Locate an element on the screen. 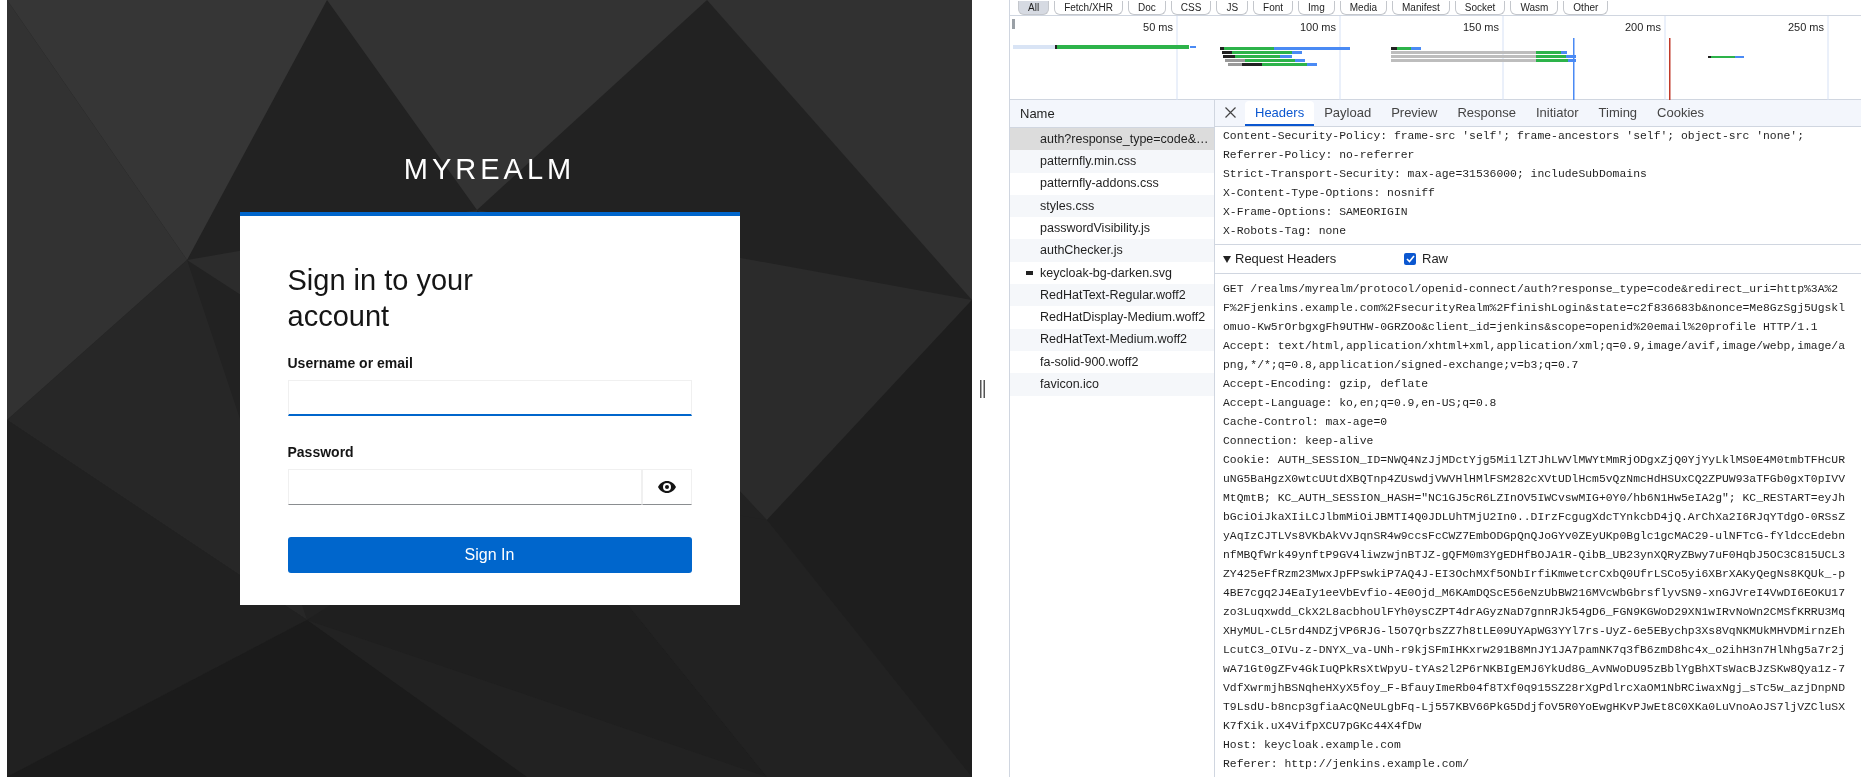  raw-header-line: nfMBQfWrk49ynftP9GV4liwzwjnBTJZ-gQFM0m3YgEDHfBOJA1R-QibB_UB23ynXQRyZBwy7uF0HqbJ5OC3C815UCL3 is located at coordinates (1535, 555).